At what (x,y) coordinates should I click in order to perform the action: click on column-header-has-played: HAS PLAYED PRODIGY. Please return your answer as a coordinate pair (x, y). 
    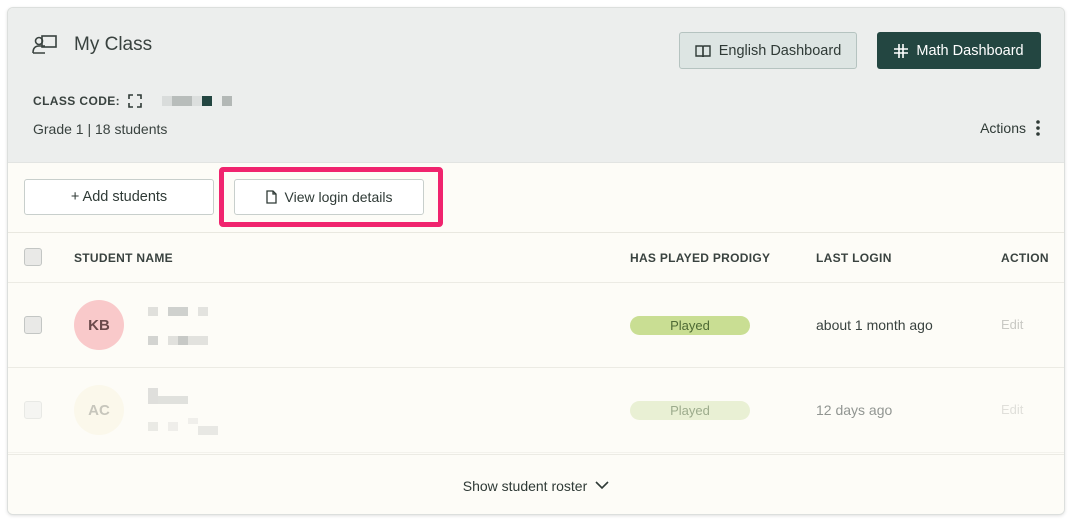
    Looking at the image, I should click on (700, 258).